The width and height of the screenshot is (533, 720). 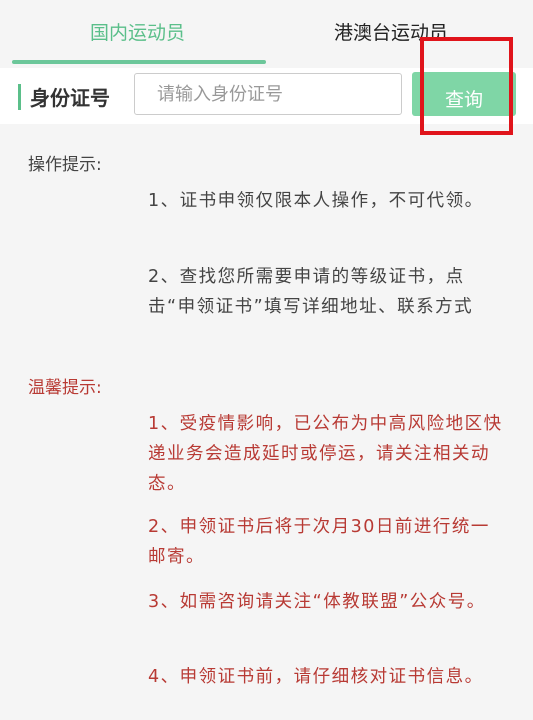 I want to click on operation-tip-item: 1、证书申领仅限本人操作，不可代领。, so click(x=316, y=201).